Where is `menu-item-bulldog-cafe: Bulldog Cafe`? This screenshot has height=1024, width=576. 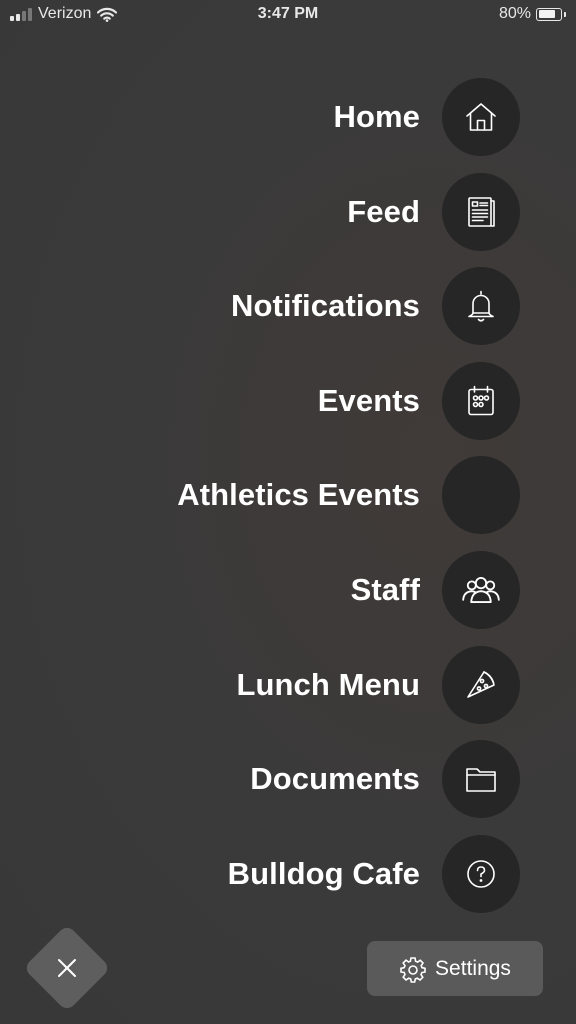 menu-item-bulldog-cafe: Bulldog Cafe is located at coordinates (348, 873).